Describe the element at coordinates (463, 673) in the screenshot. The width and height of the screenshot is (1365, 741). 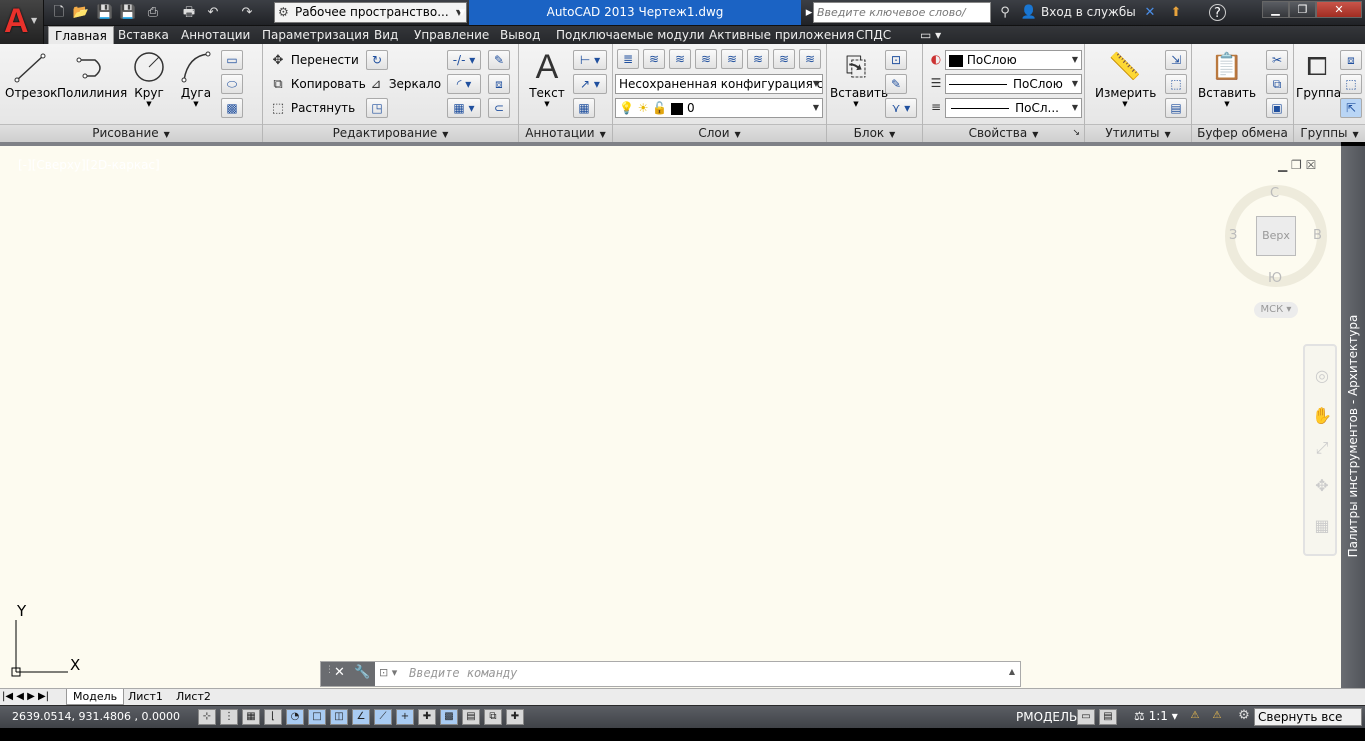
I see `command-input: Введите команду` at that location.